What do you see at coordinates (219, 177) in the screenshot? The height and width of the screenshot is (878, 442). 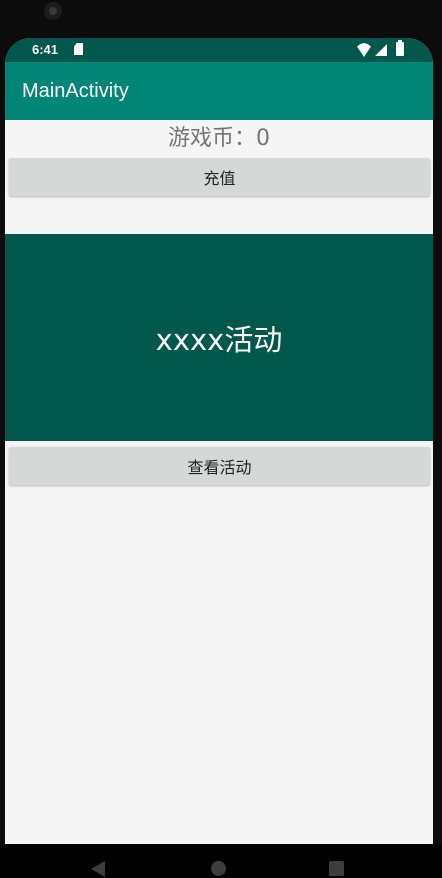 I see `recharge-button: 充值` at bounding box center [219, 177].